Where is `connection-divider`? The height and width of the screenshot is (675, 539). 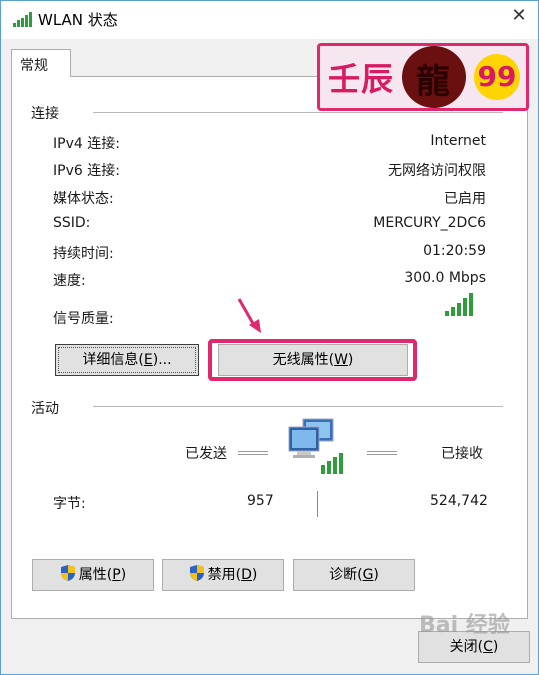 connection-divider is located at coordinates (298, 112).